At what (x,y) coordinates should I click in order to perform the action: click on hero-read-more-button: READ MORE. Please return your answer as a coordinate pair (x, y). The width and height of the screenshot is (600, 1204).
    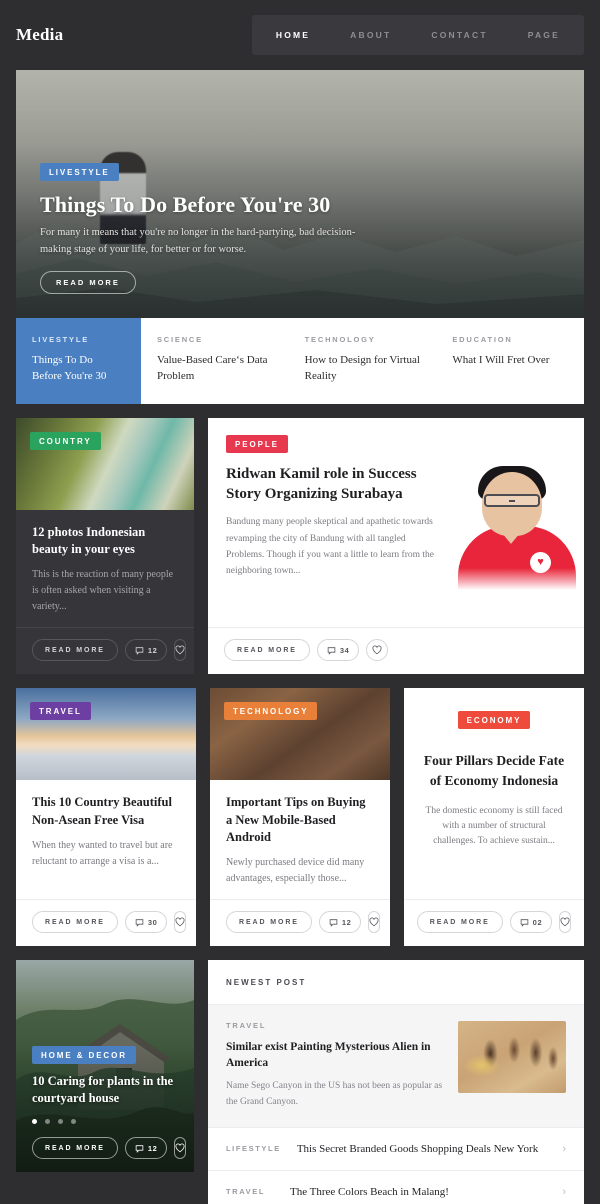
    Looking at the image, I should click on (88, 282).